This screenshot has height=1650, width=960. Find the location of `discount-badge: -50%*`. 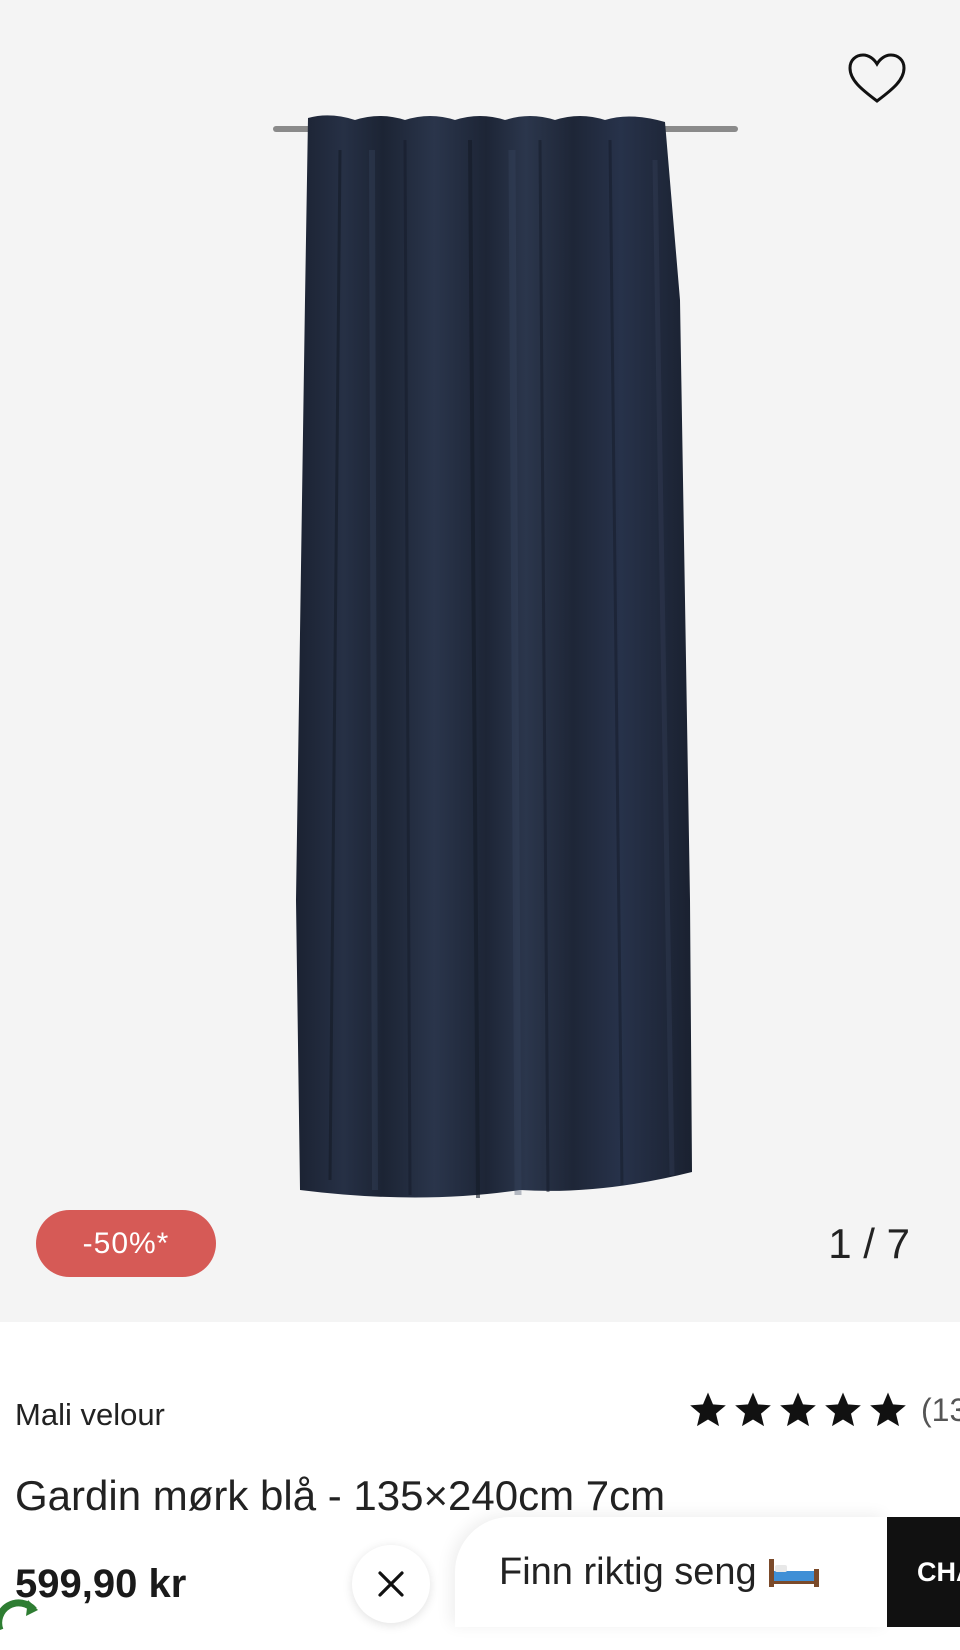

discount-badge: -50%* is located at coordinates (126, 1243).